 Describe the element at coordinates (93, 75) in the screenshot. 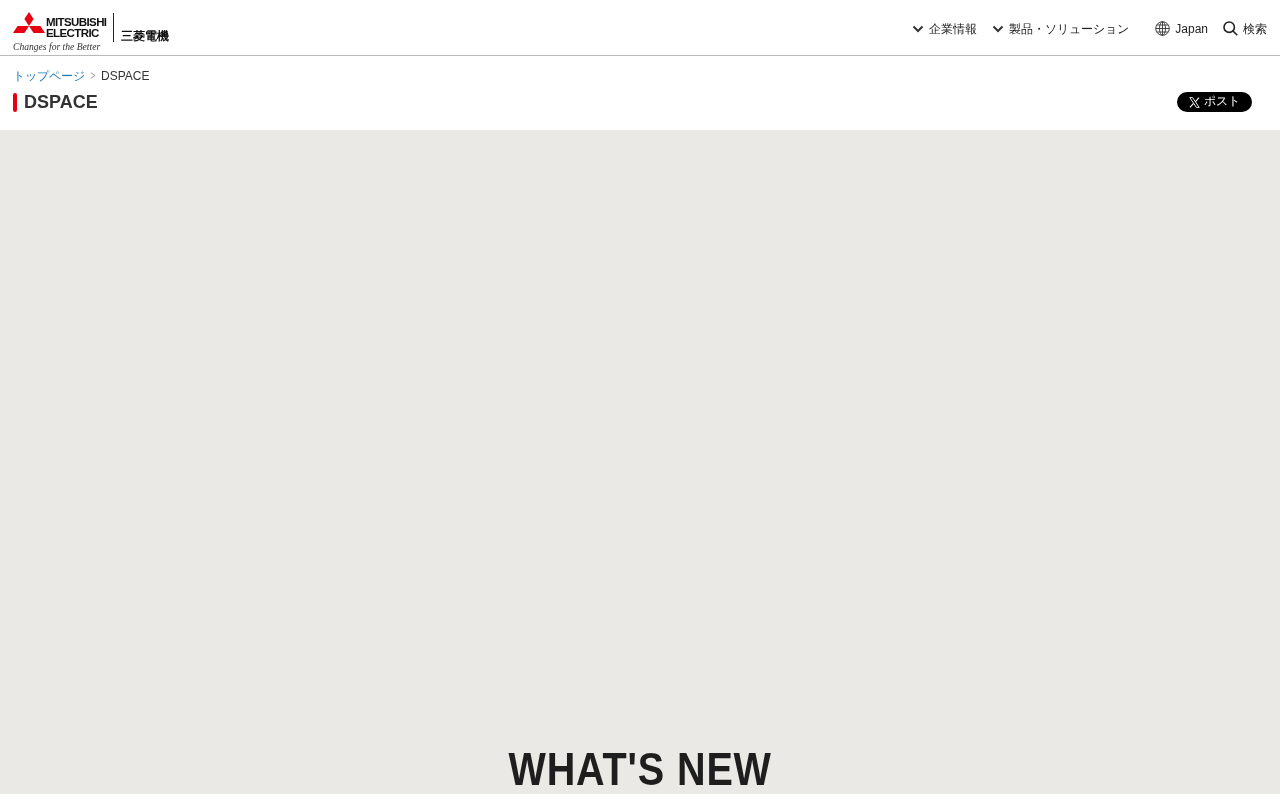

I see `breadcrumb-separator-icon` at that location.